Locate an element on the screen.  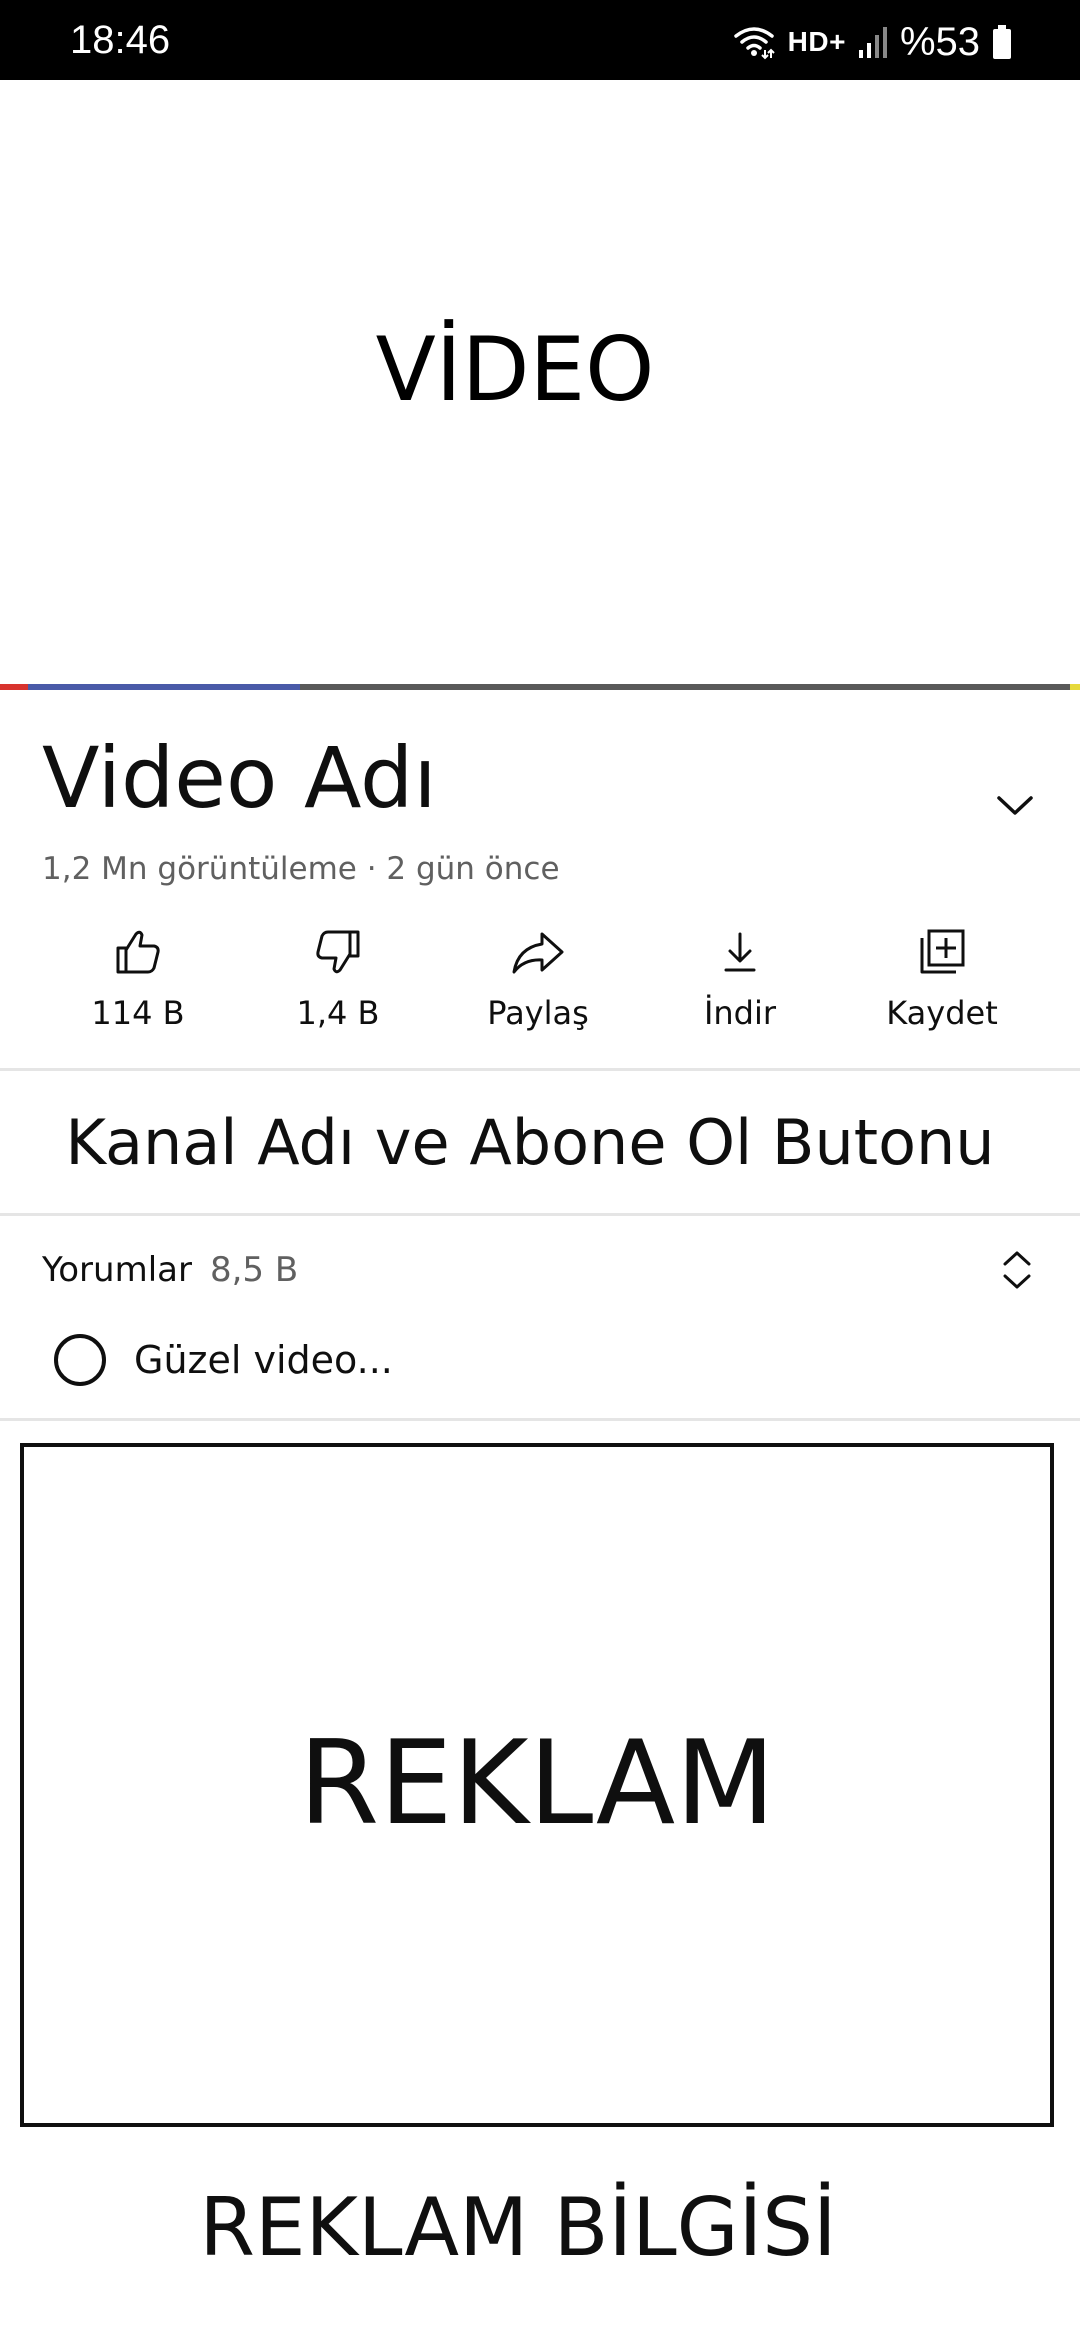
video-progress-bar is located at coordinates (540, 687).